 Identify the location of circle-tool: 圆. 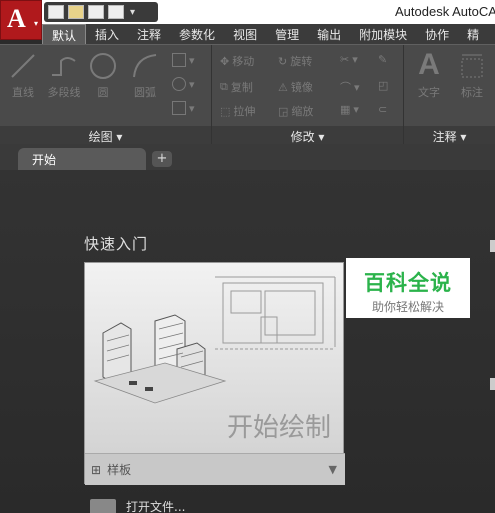
(103, 75).